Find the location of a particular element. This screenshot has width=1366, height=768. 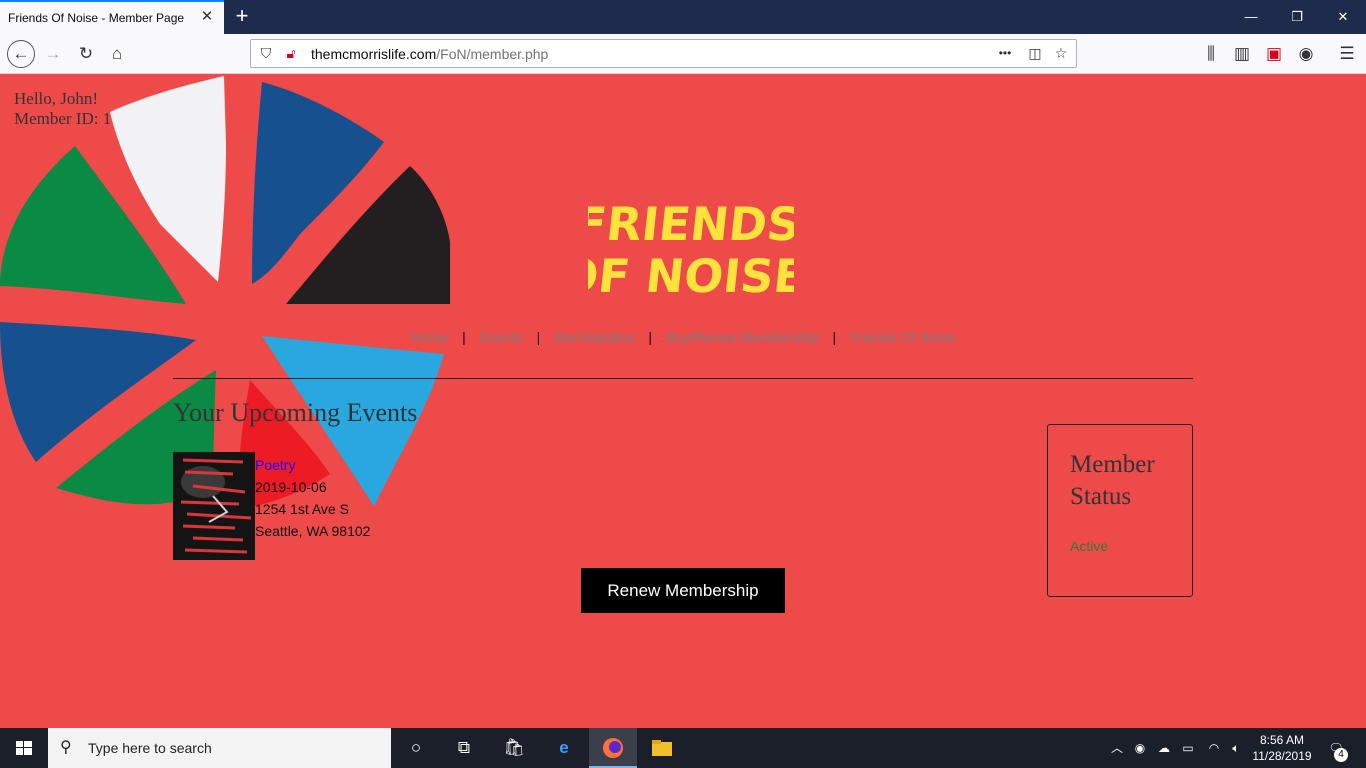

task-view-icon: ⧉ is located at coordinates (464, 748).